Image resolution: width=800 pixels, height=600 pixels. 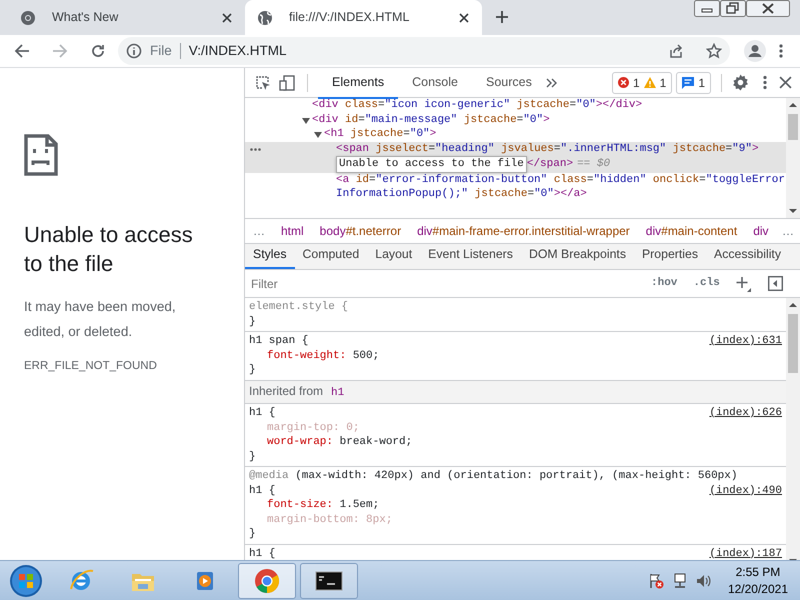 I want to click on dom-node-markup: <h1 jstcache="0">, so click(x=381, y=134).